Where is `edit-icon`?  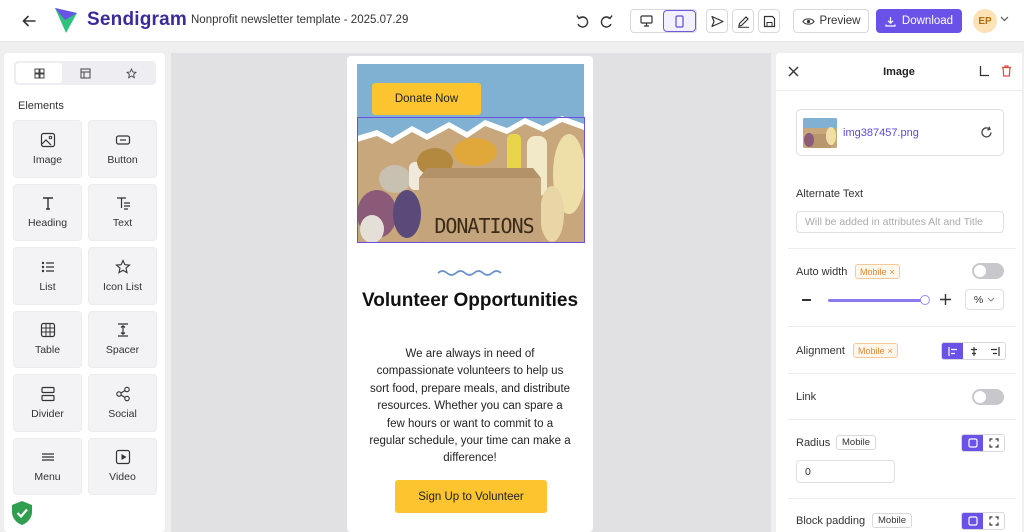 edit-icon is located at coordinates (743, 21).